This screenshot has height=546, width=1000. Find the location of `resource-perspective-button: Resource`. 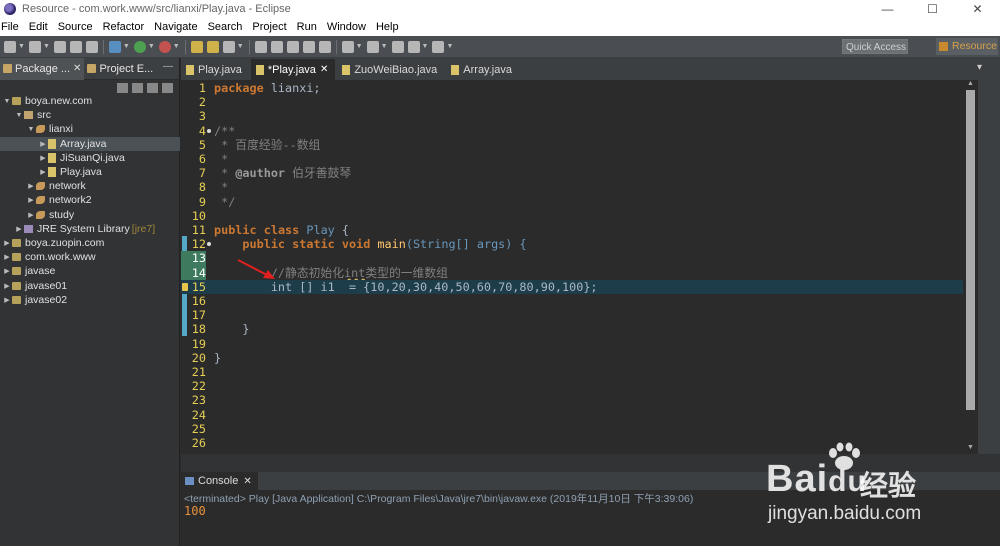

resource-perspective-button: Resource is located at coordinates (967, 46).